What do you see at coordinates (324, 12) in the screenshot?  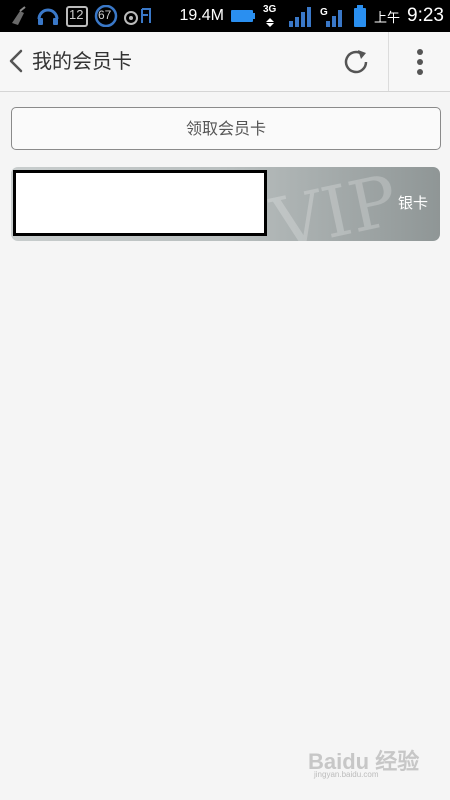 I see `svg-text: G` at bounding box center [324, 12].